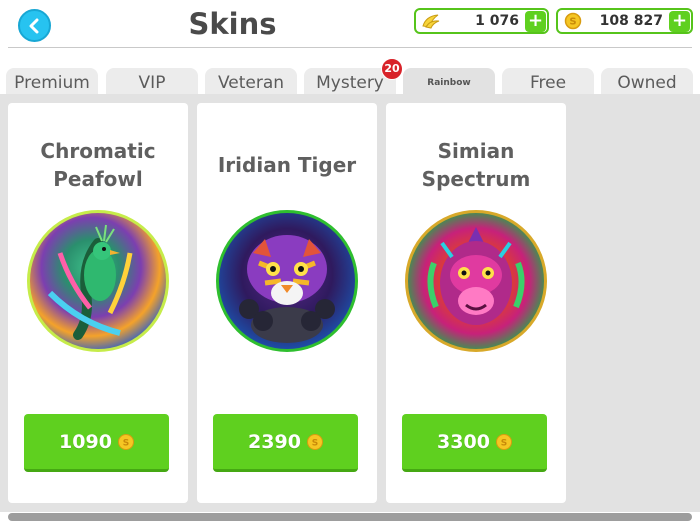 The image size is (700, 525). Describe the element at coordinates (251, 82) in the screenshot. I see `tab-veteran: Veteran` at that location.